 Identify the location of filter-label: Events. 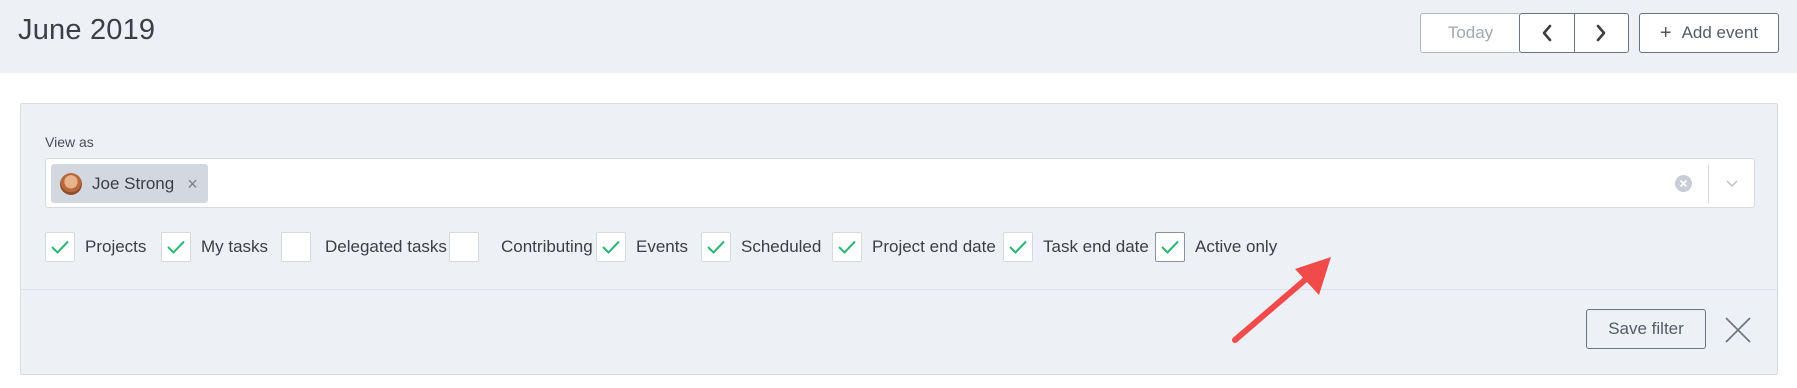
(662, 246).